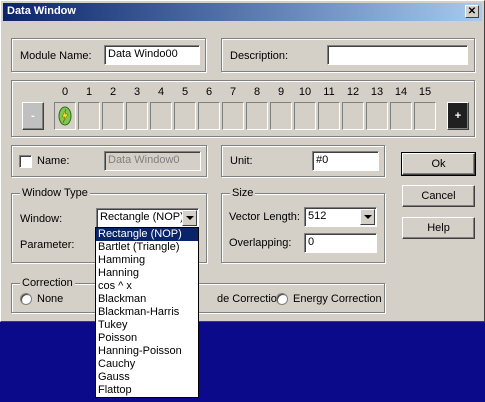 The image size is (485, 402). Describe the element at coordinates (152, 55) in the screenshot. I see `module-name-input: Data Windo00` at that location.